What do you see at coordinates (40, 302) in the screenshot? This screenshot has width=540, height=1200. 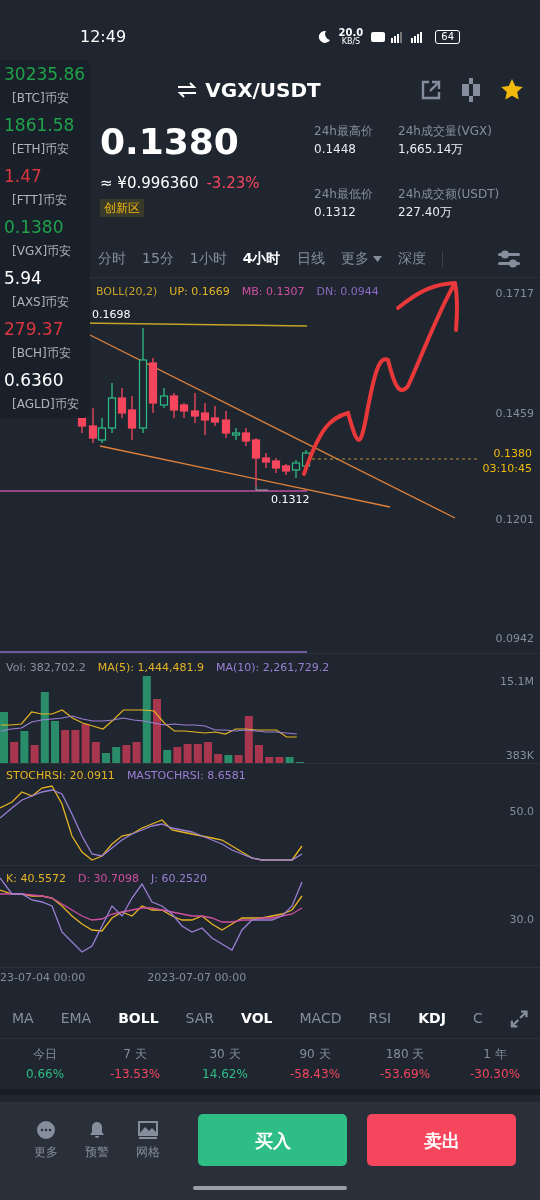 I see `ticker-pair: [AXS]币安` at bounding box center [40, 302].